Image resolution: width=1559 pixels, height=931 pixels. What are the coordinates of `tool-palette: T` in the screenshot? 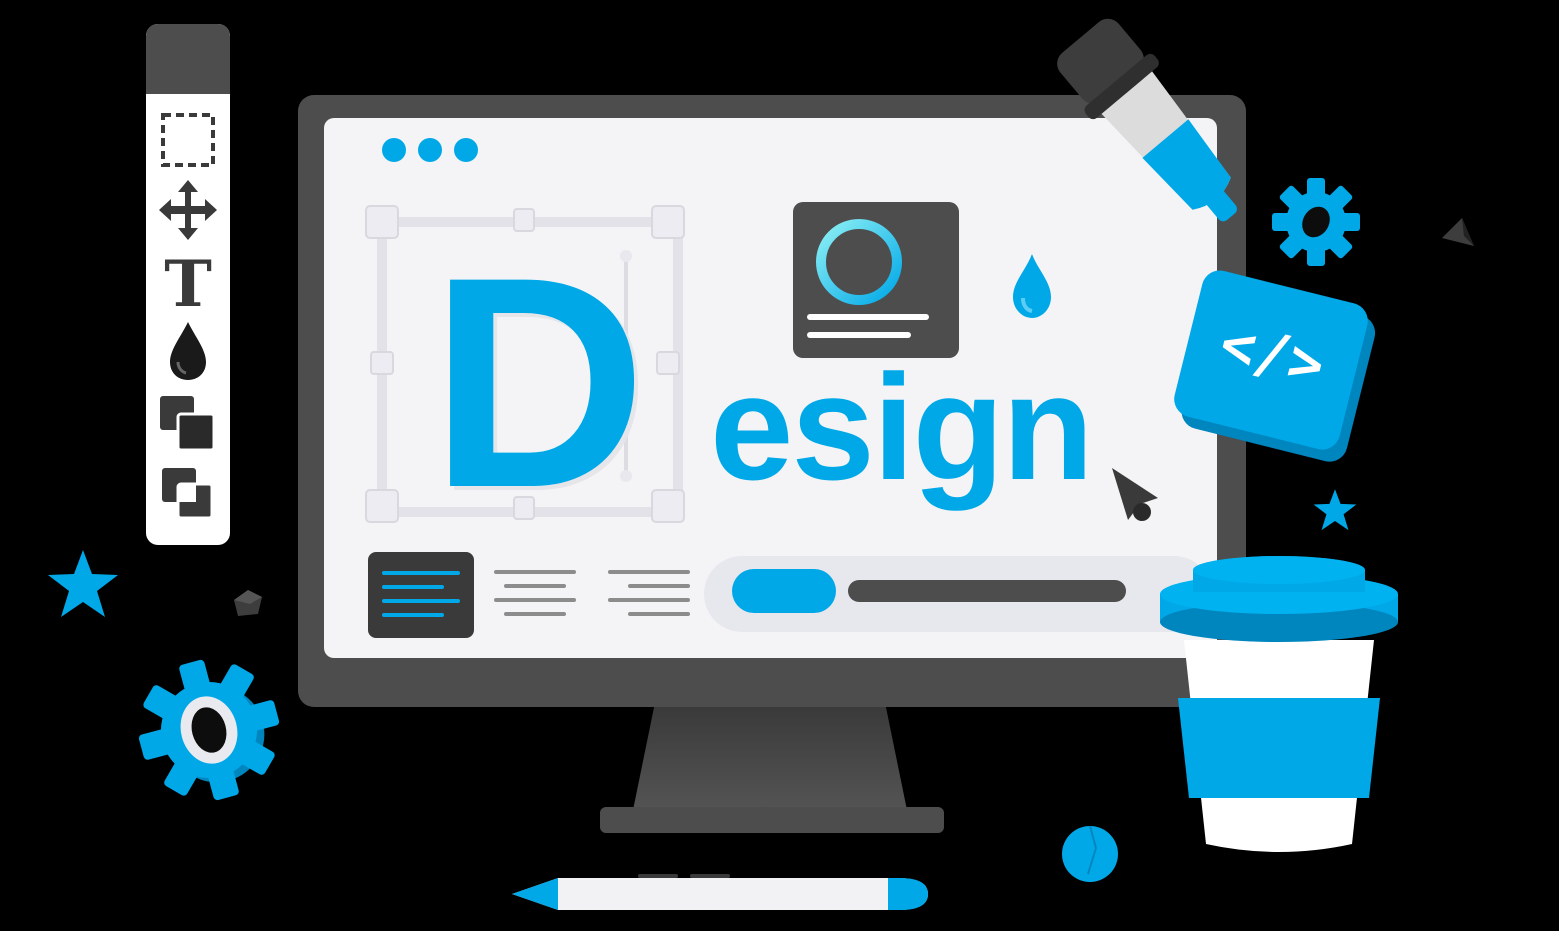 It's located at (188, 284).